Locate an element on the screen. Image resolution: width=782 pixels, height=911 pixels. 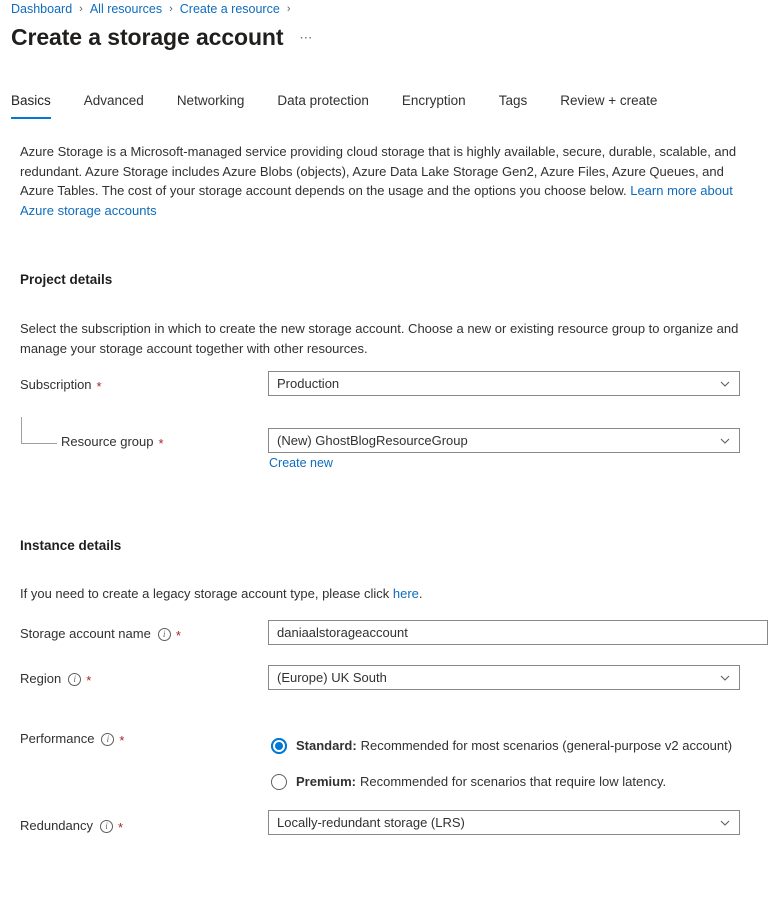
more-options-icon: ⋯ is located at coordinates (306, 38).